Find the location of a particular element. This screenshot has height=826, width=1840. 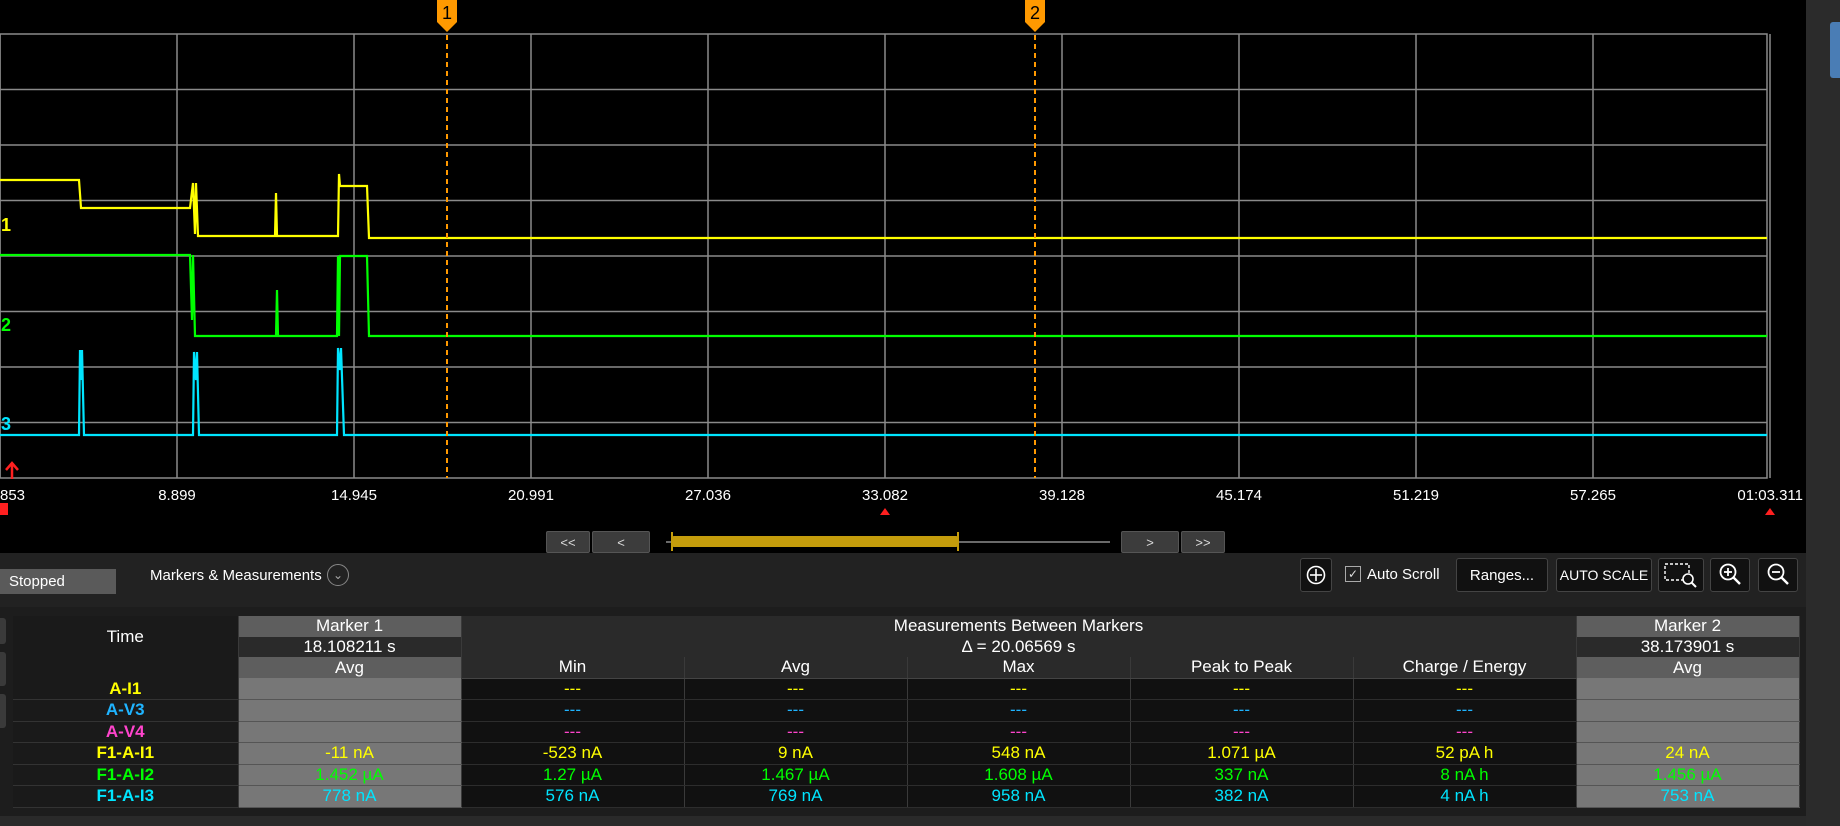

scroll-range-end-handle is located at coordinates (958, 541).